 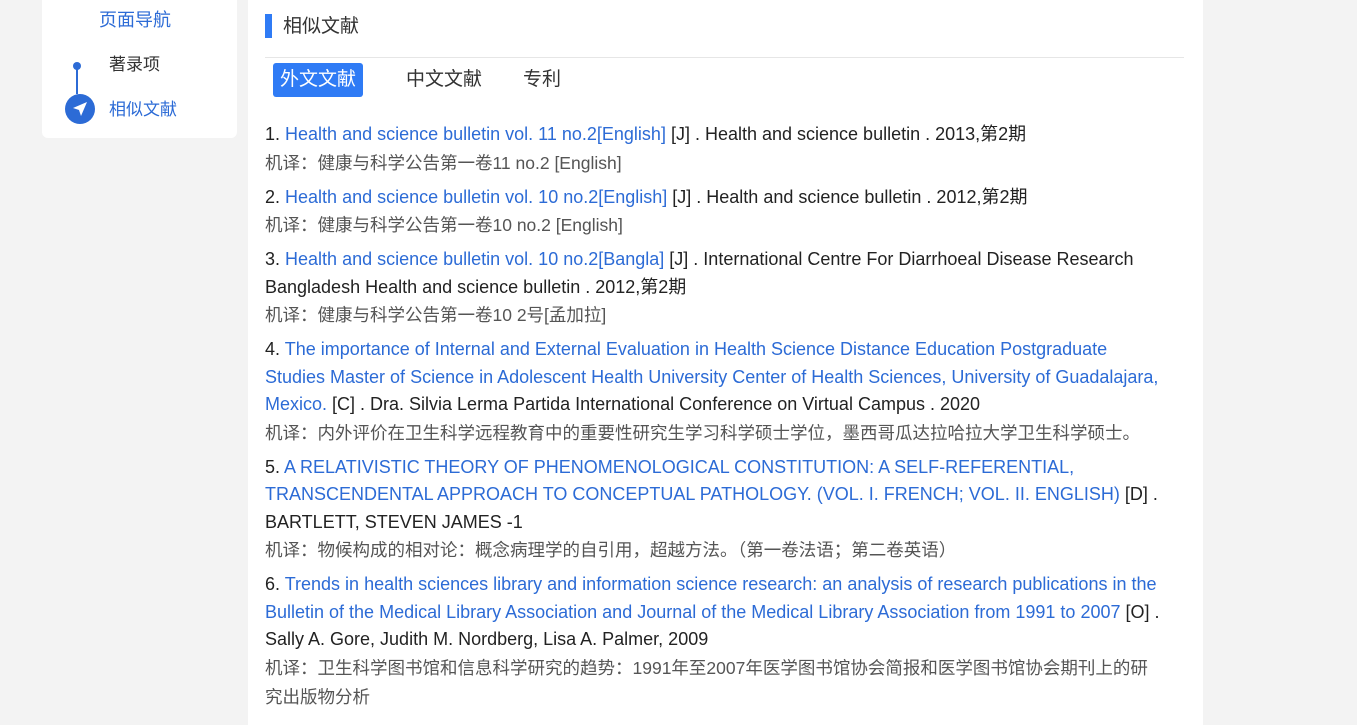 What do you see at coordinates (135, 20) in the screenshot?
I see `page-navigation-title: 页面导航` at bounding box center [135, 20].